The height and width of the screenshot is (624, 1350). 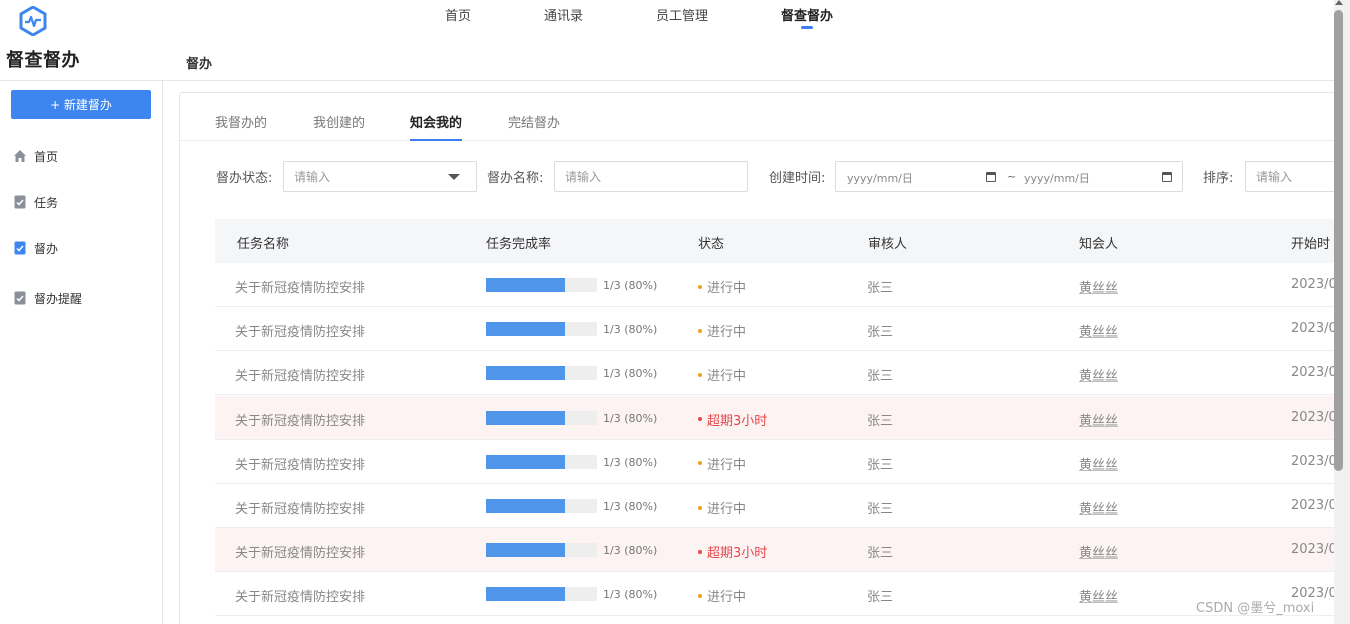 I want to click on status-text: 超期3小时, so click(x=737, y=554).